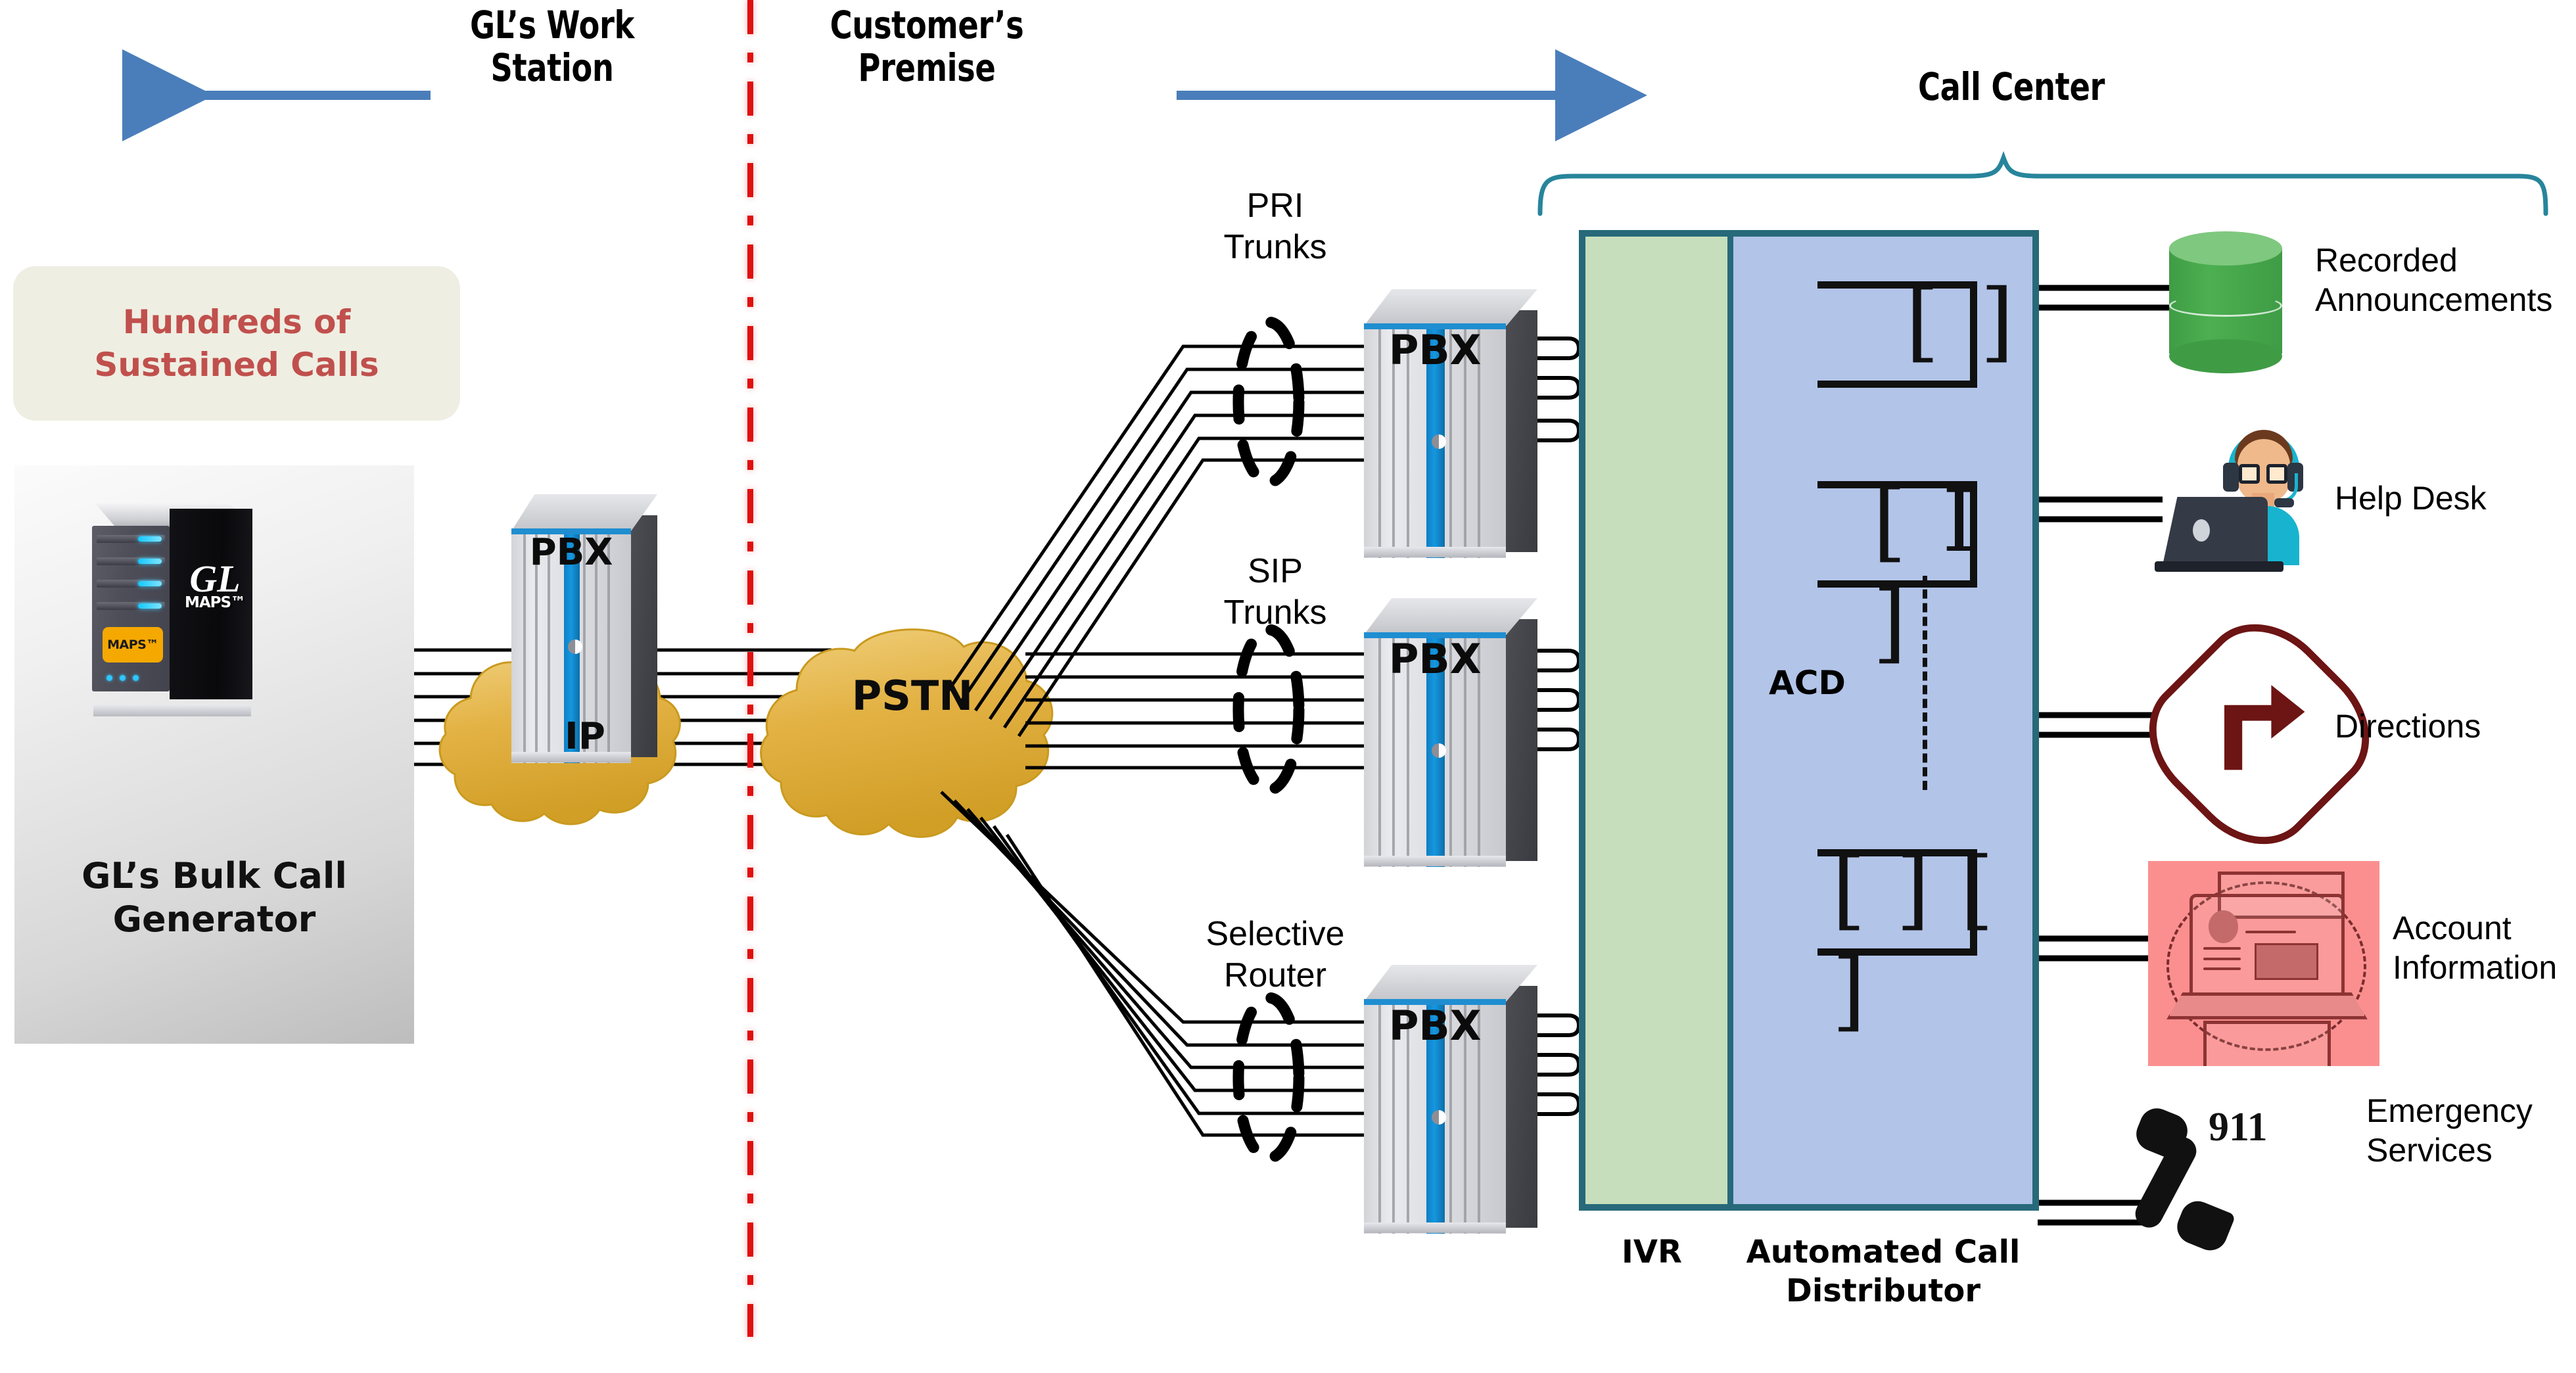 The width and height of the screenshot is (2576, 1373). Describe the element at coordinates (1450, 423) in the screenshot. I see `pri-pbx-icon: PBX` at that location.